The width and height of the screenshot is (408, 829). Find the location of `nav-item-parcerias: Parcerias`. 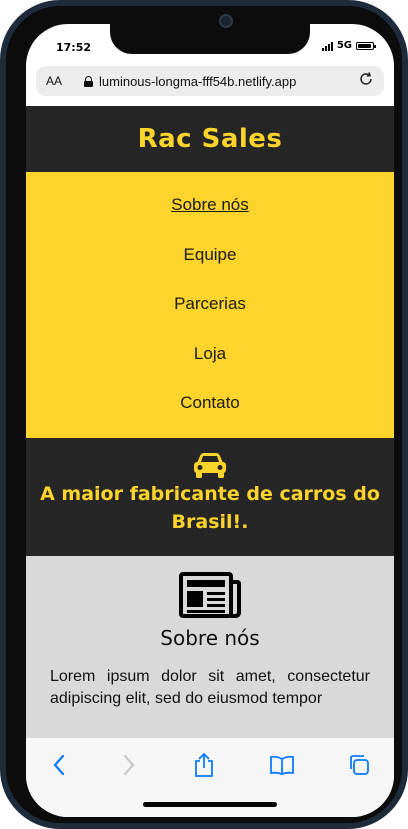

nav-item-parcerias: Parcerias is located at coordinates (210, 304).